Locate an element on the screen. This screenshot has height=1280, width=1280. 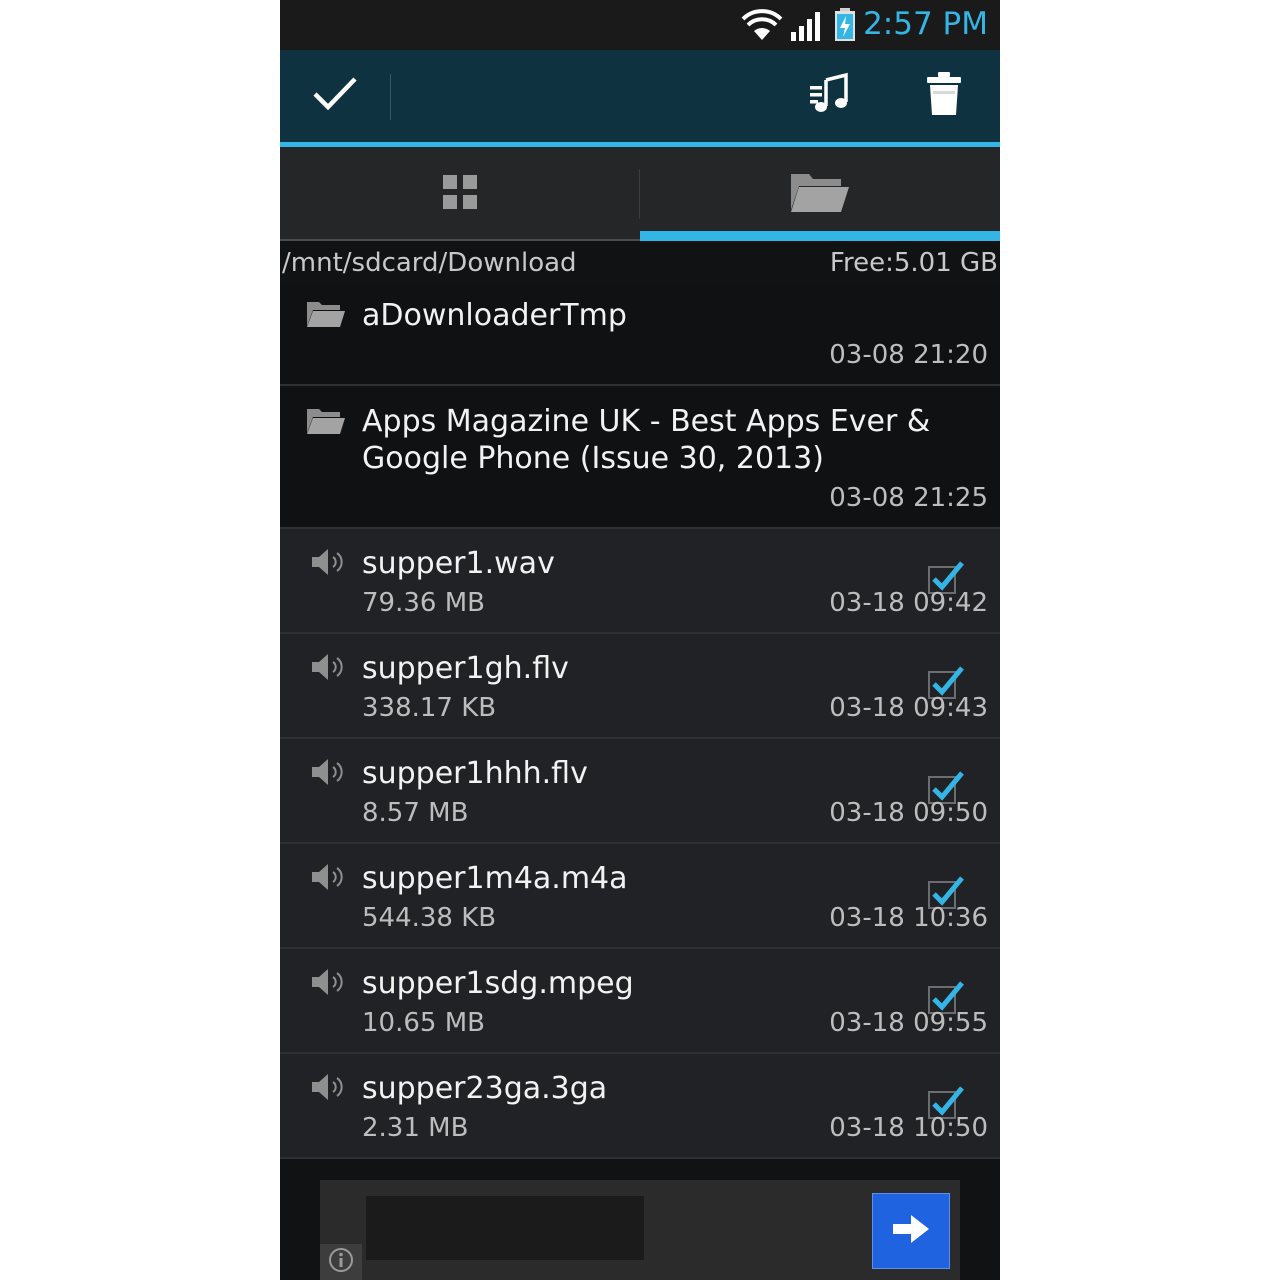
file-date: 03-18 10:36 is located at coordinates (908, 918).